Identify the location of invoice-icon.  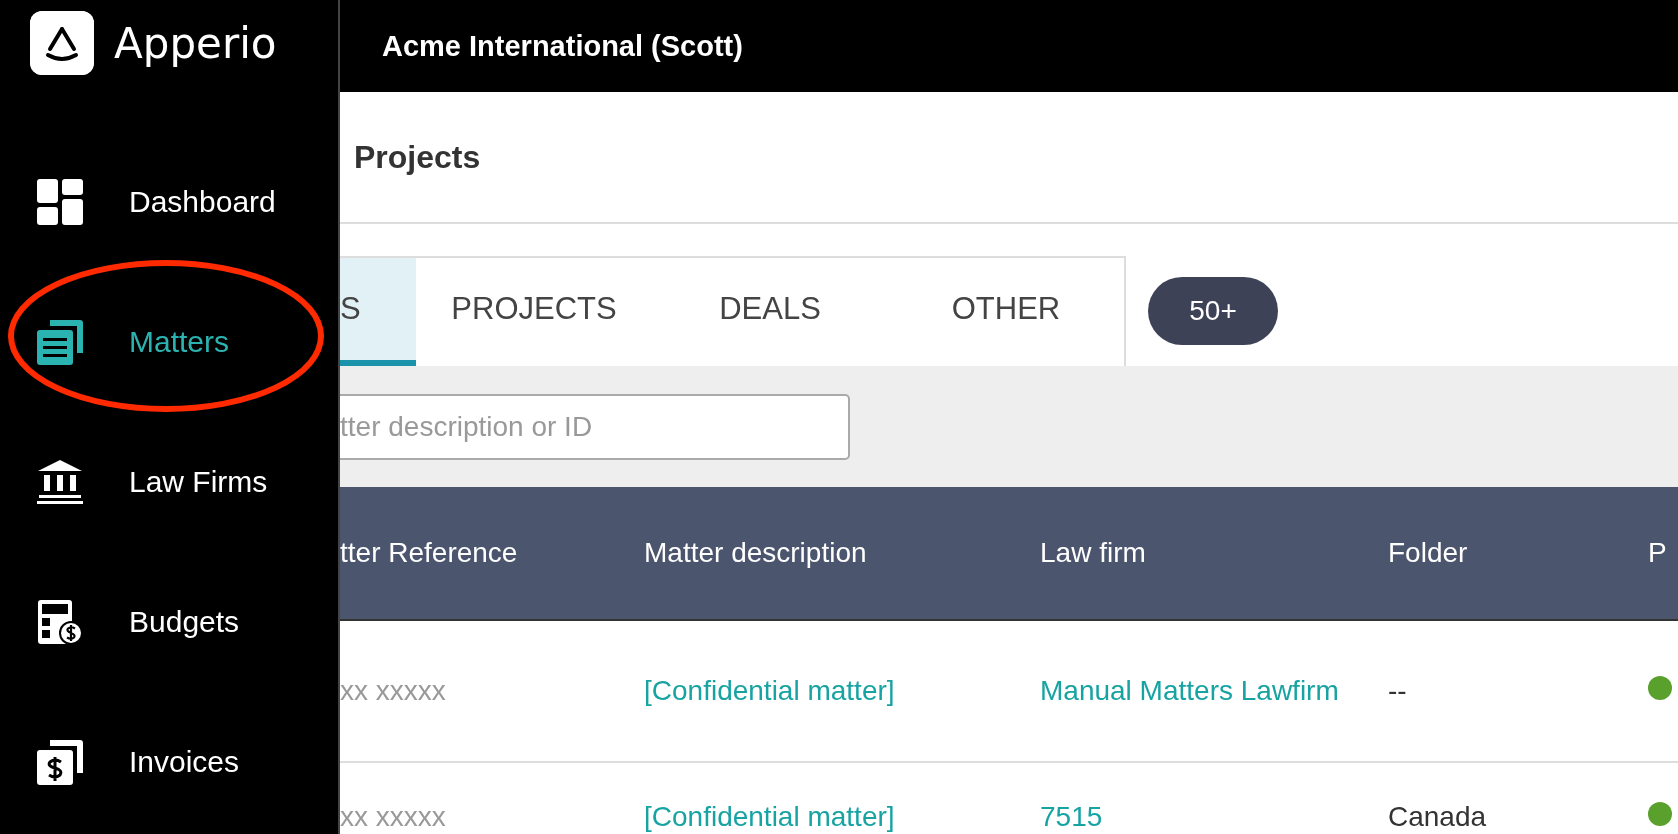
(60, 762).